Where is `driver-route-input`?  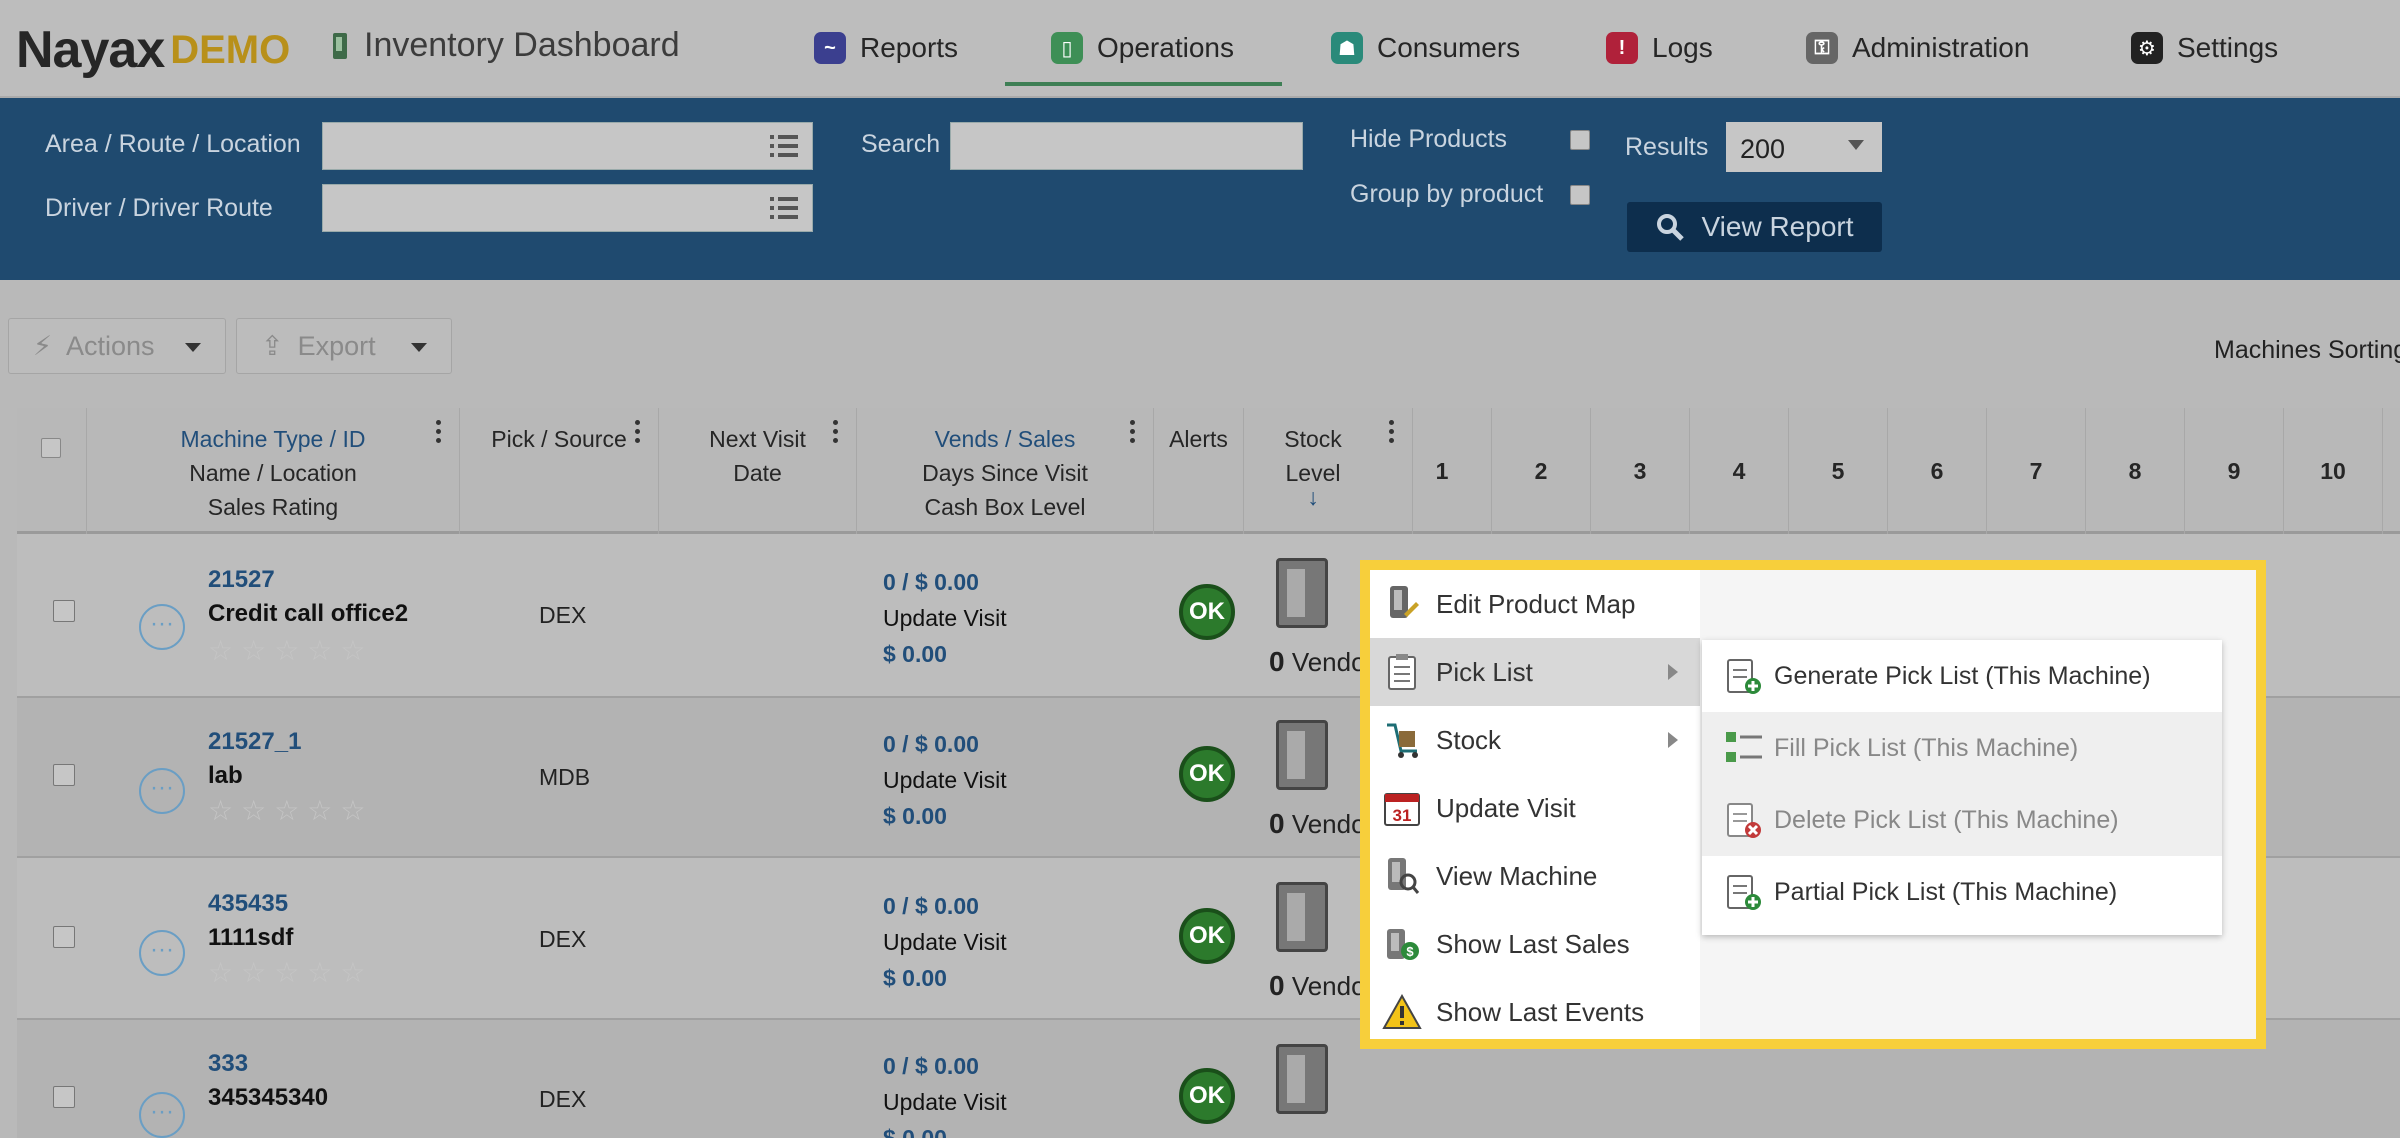 driver-route-input is located at coordinates (567, 208).